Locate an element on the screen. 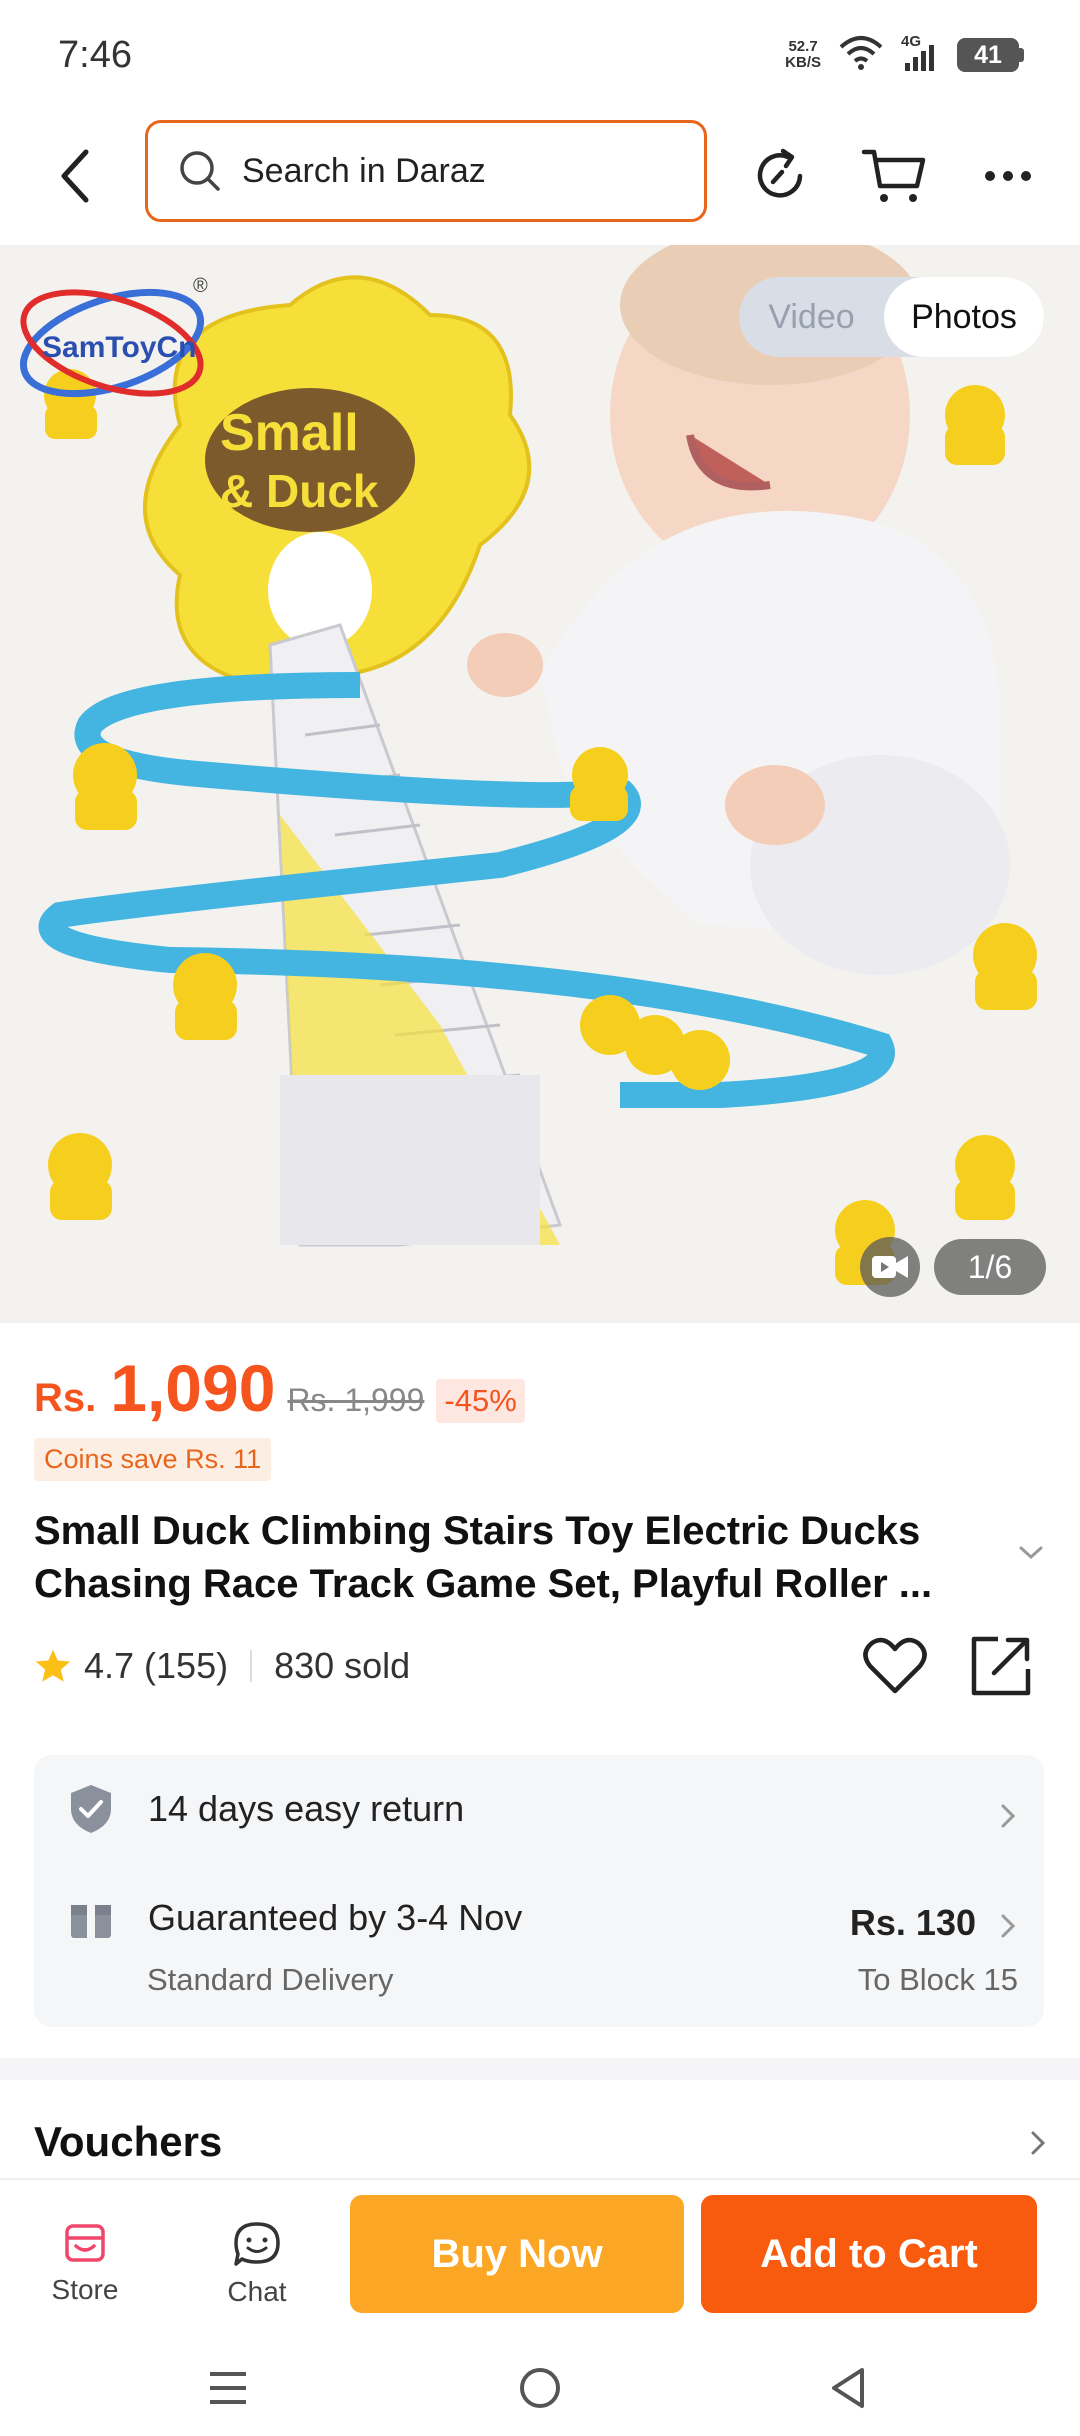  section-divider is located at coordinates (540, 2069).